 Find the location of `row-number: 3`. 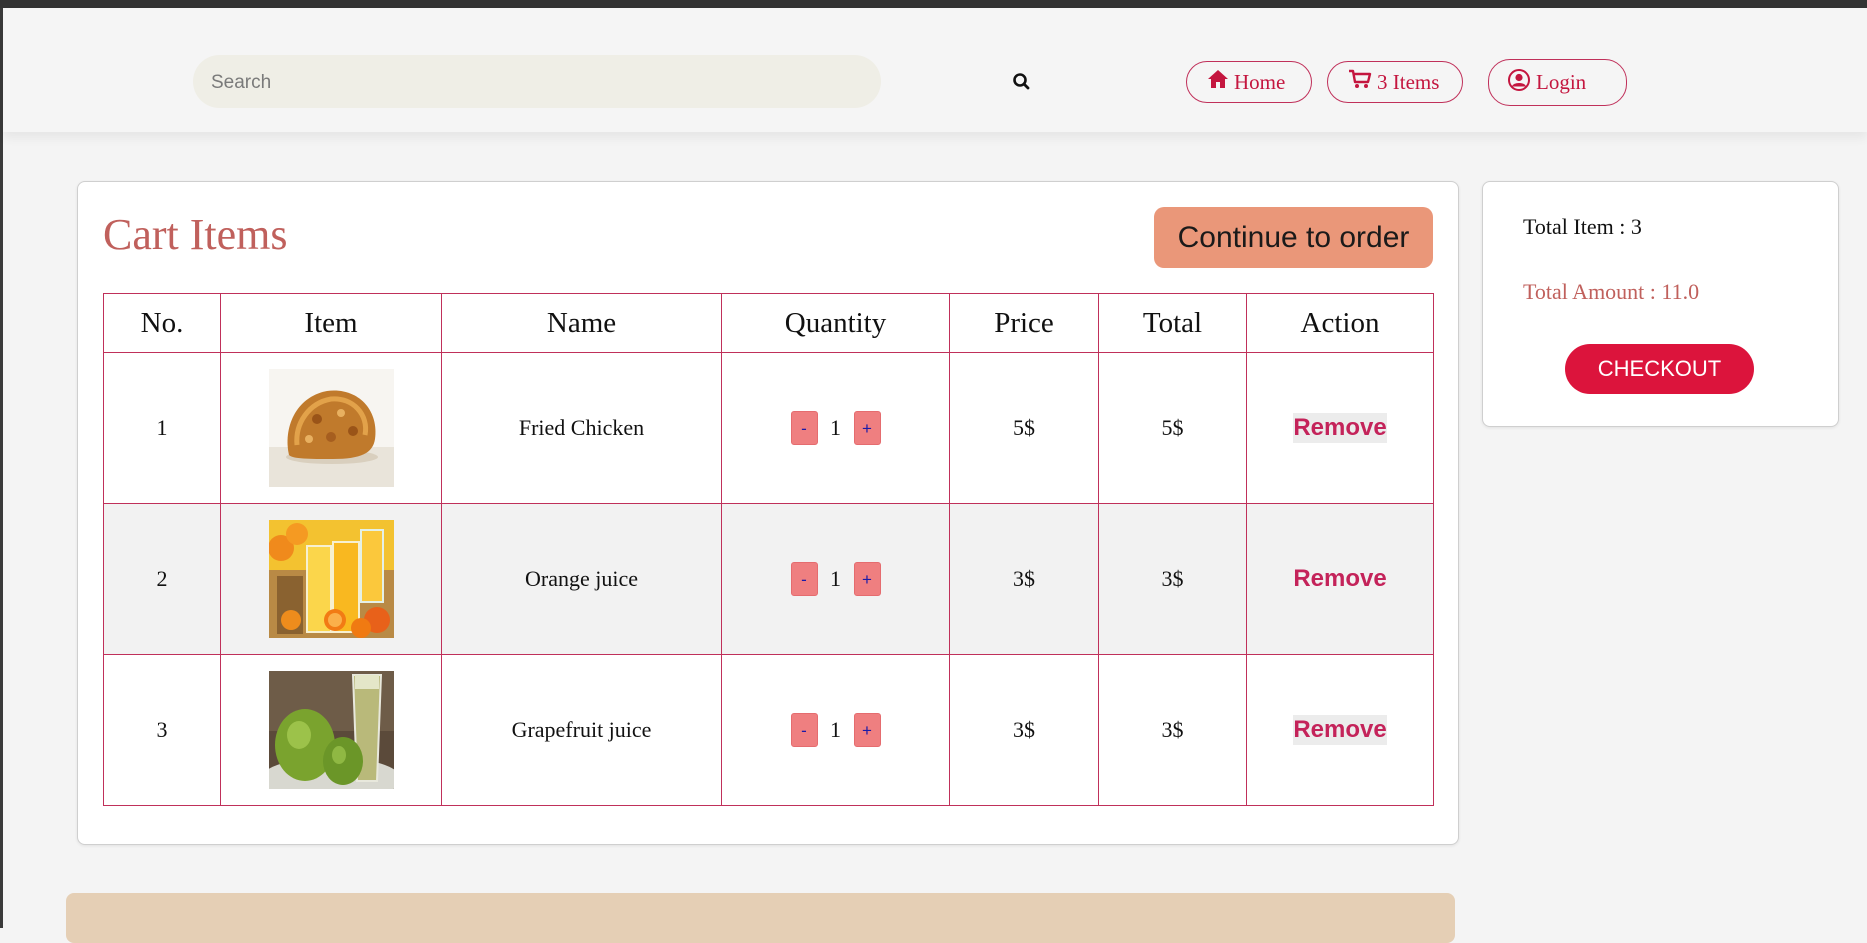

row-number: 3 is located at coordinates (162, 730).